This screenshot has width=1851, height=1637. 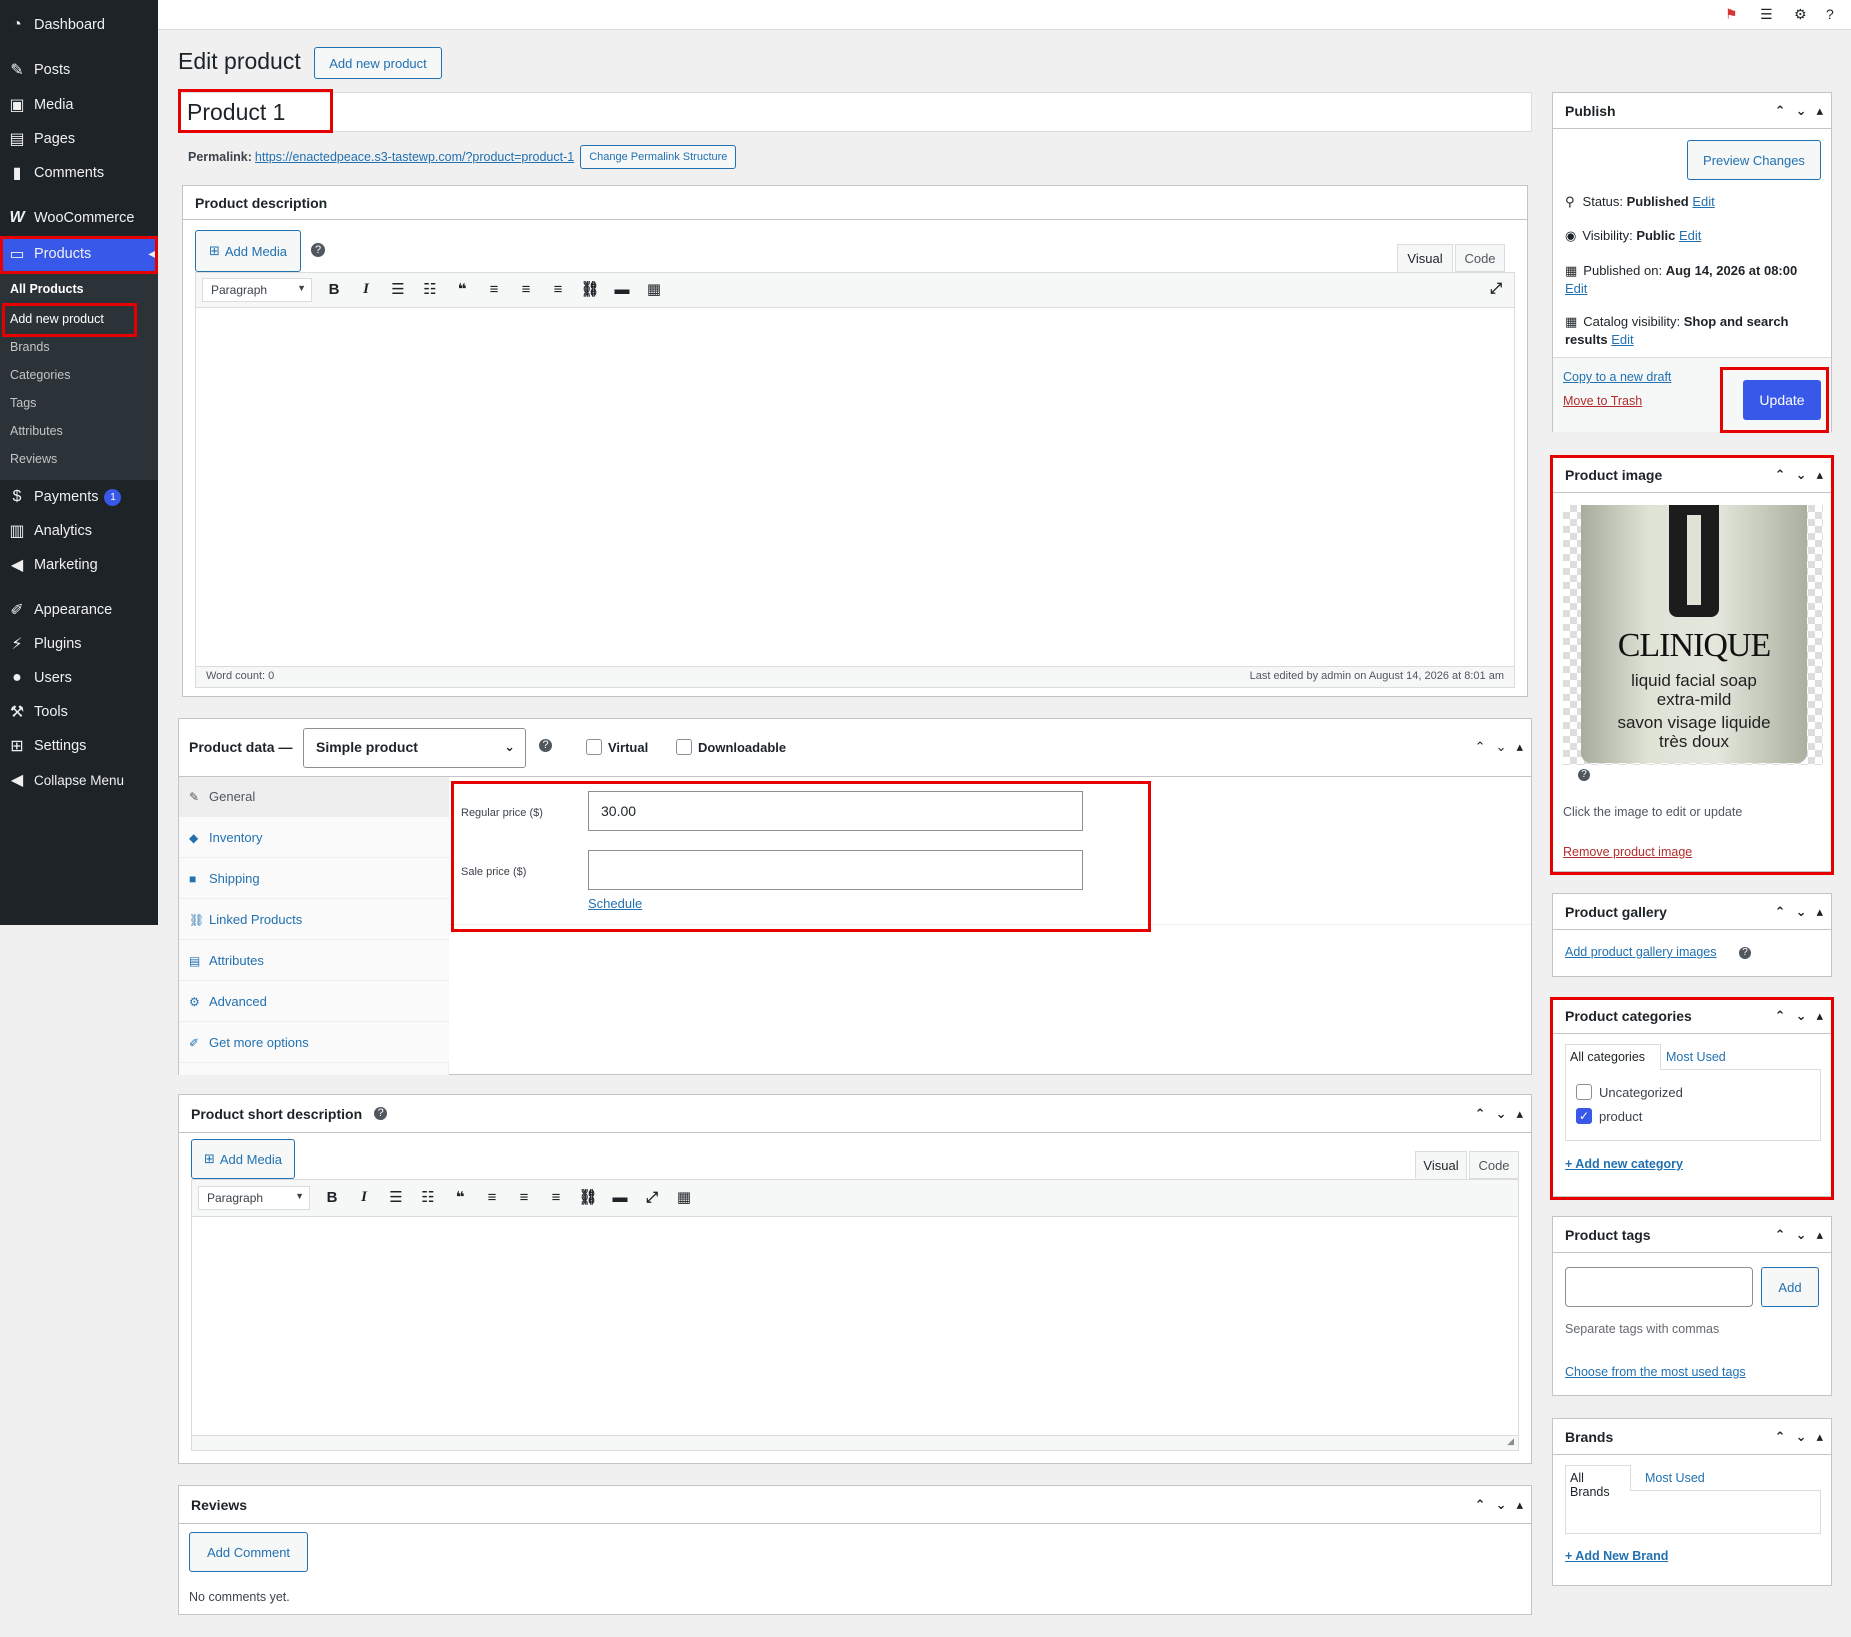 I want to click on menu-posts: ✎ Posts, so click(x=79, y=70).